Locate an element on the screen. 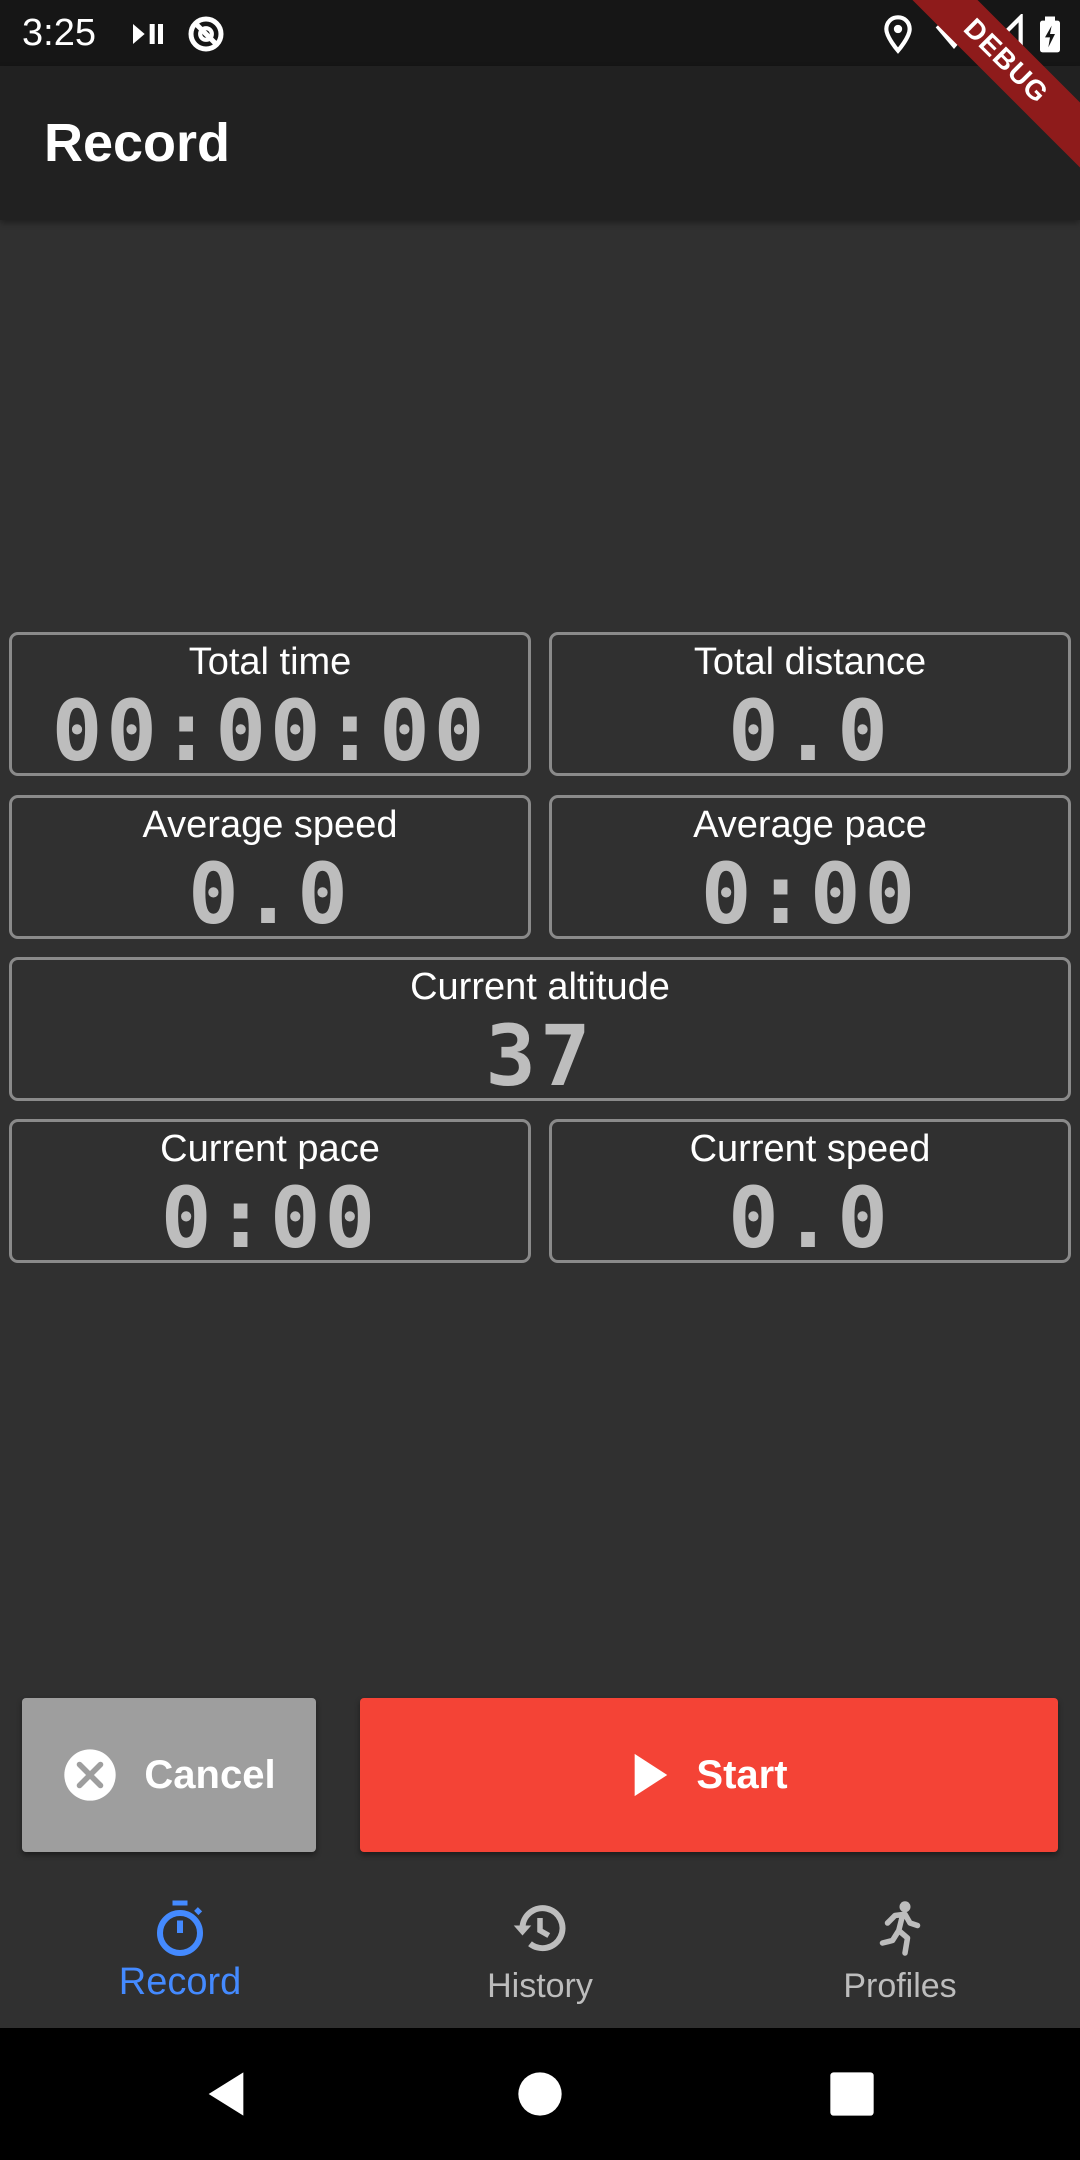  cancel-button: Cancel is located at coordinates (169, 1775).